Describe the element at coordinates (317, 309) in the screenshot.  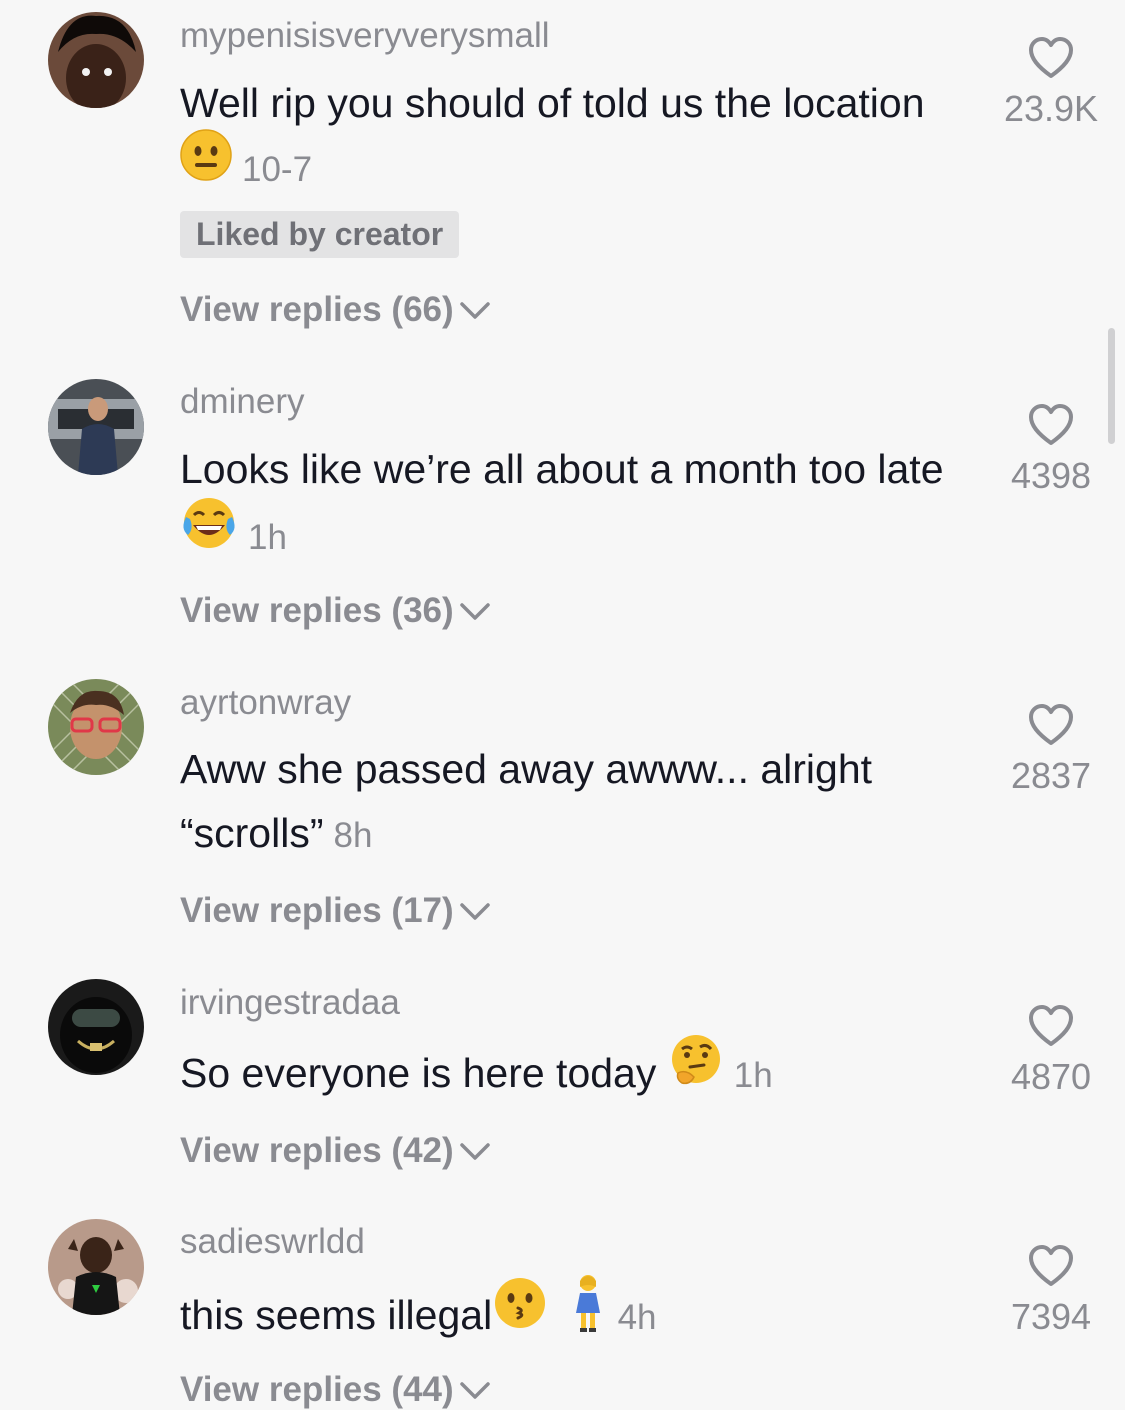
I see `view-replies-label: View replies (66)` at that location.